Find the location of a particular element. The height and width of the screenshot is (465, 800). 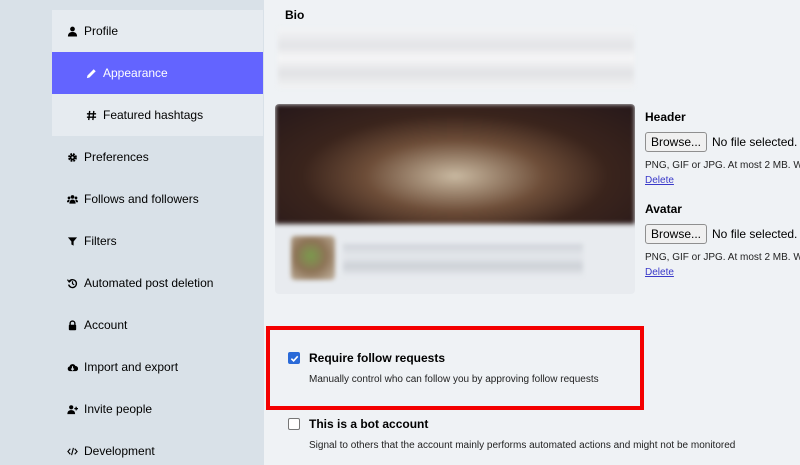

sidebar-item-profile: Profile is located at coordinates (157, 31).